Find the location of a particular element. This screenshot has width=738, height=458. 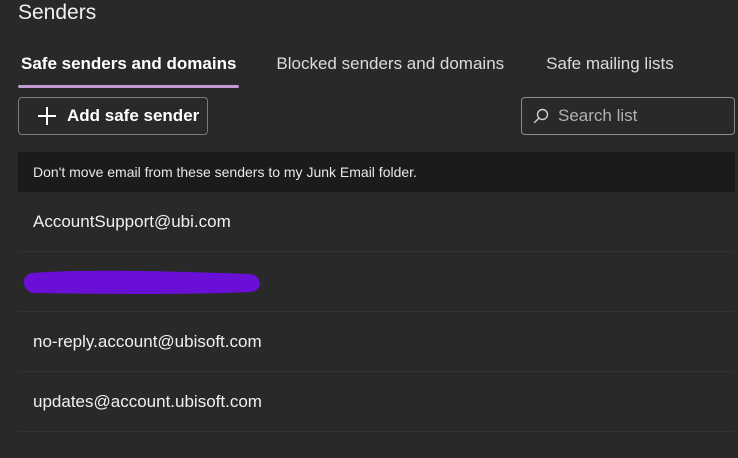

search-box is located at coordinates (628, 116).